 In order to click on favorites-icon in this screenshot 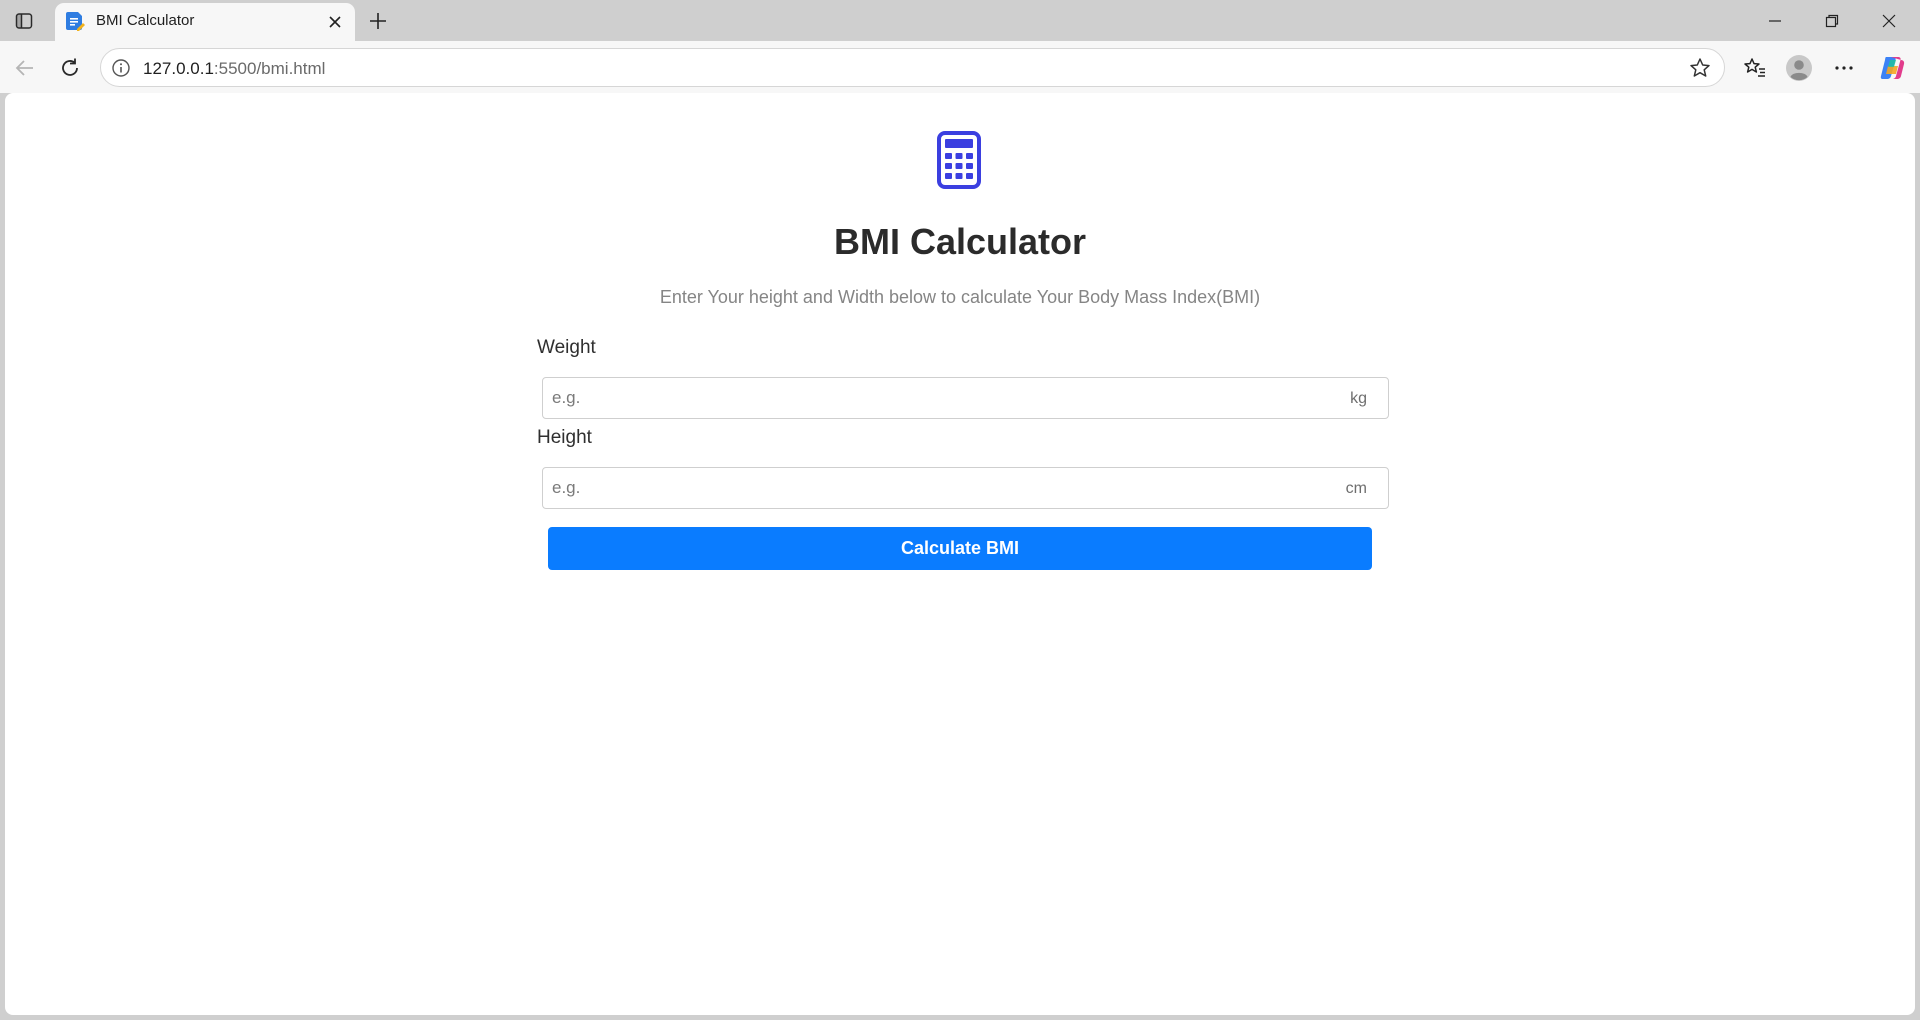, I will do `click(1755, 68)`.